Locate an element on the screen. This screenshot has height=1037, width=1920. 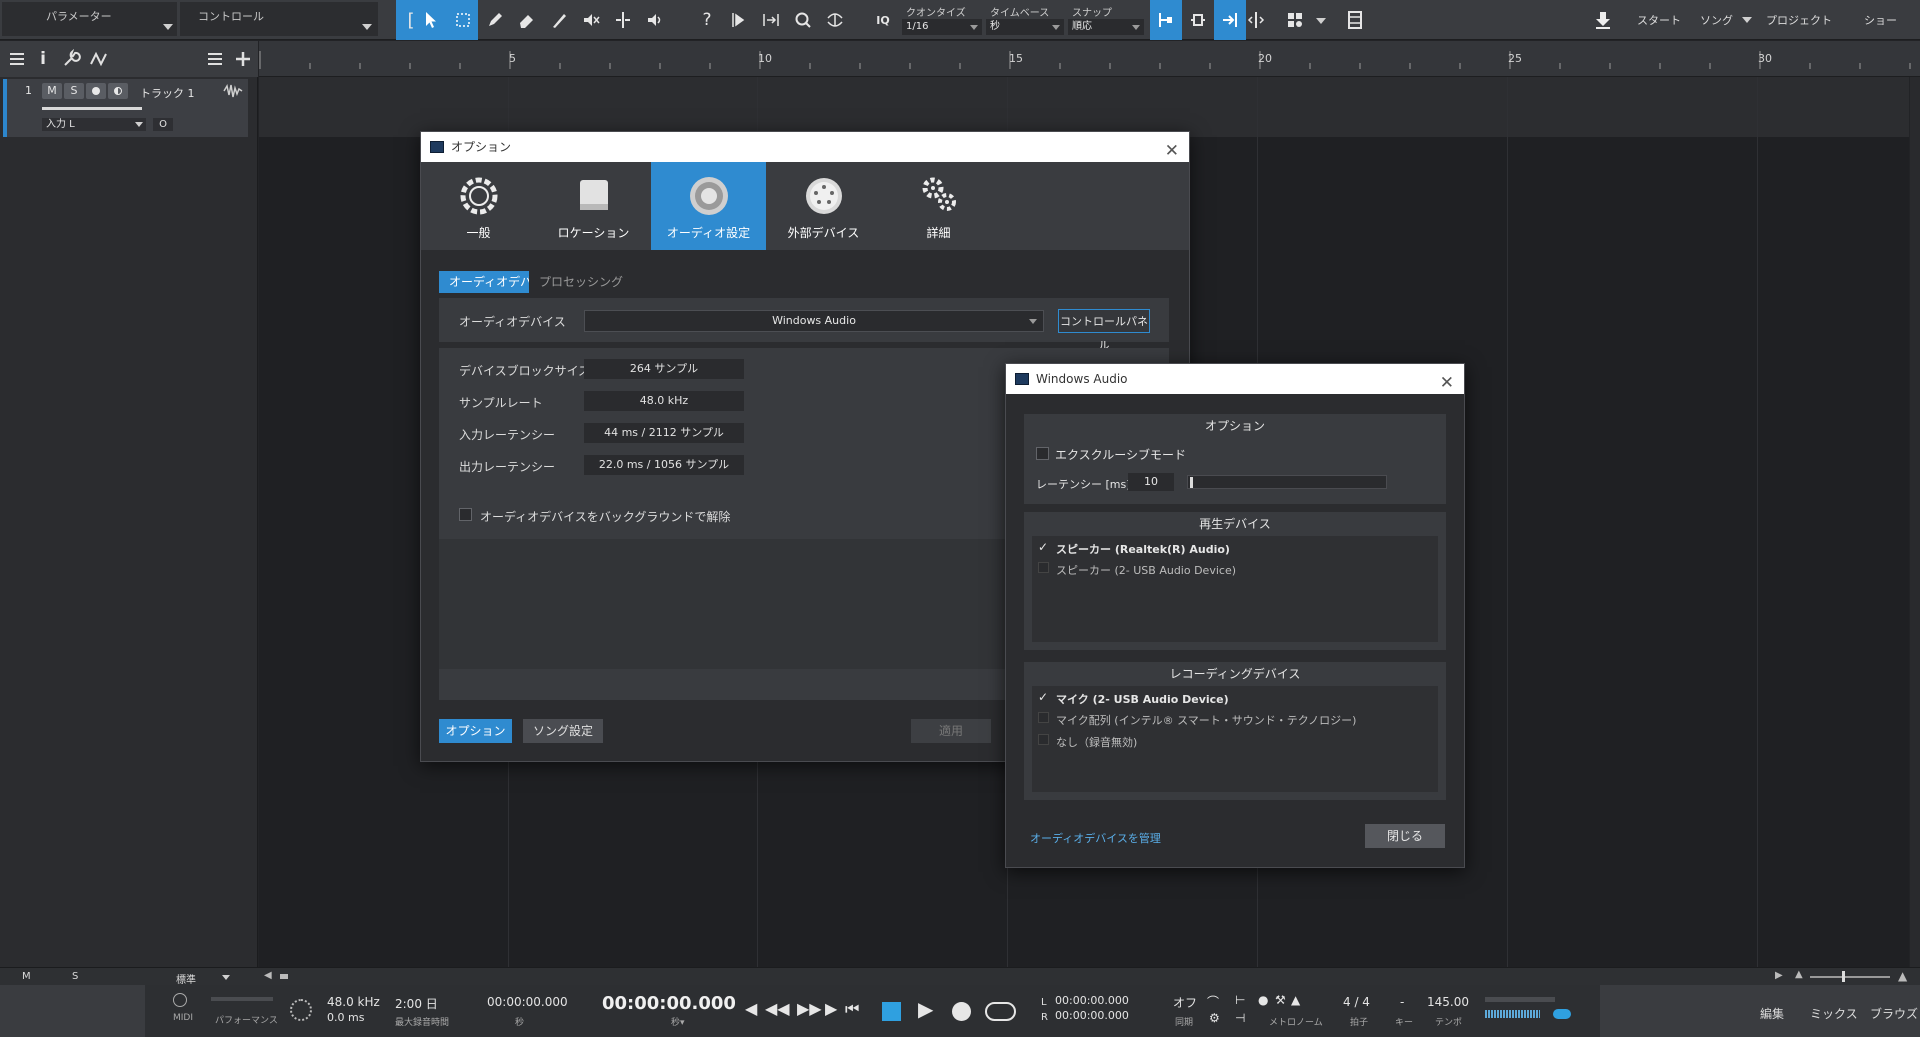
info-icon: i is located at coordinates (43, 59).